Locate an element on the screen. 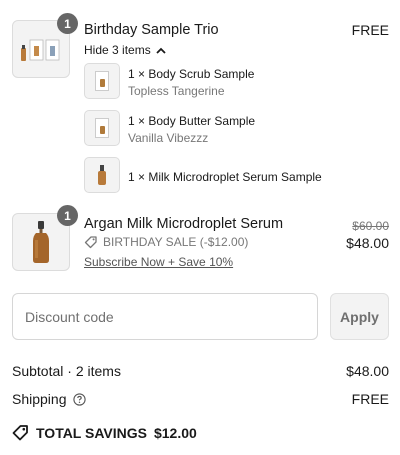 Image resolution: width=400 pixels, height=455 pixels. discount-tag: BIRTHDAY SALE (-$12.00) is located at coordinates (166, 242).